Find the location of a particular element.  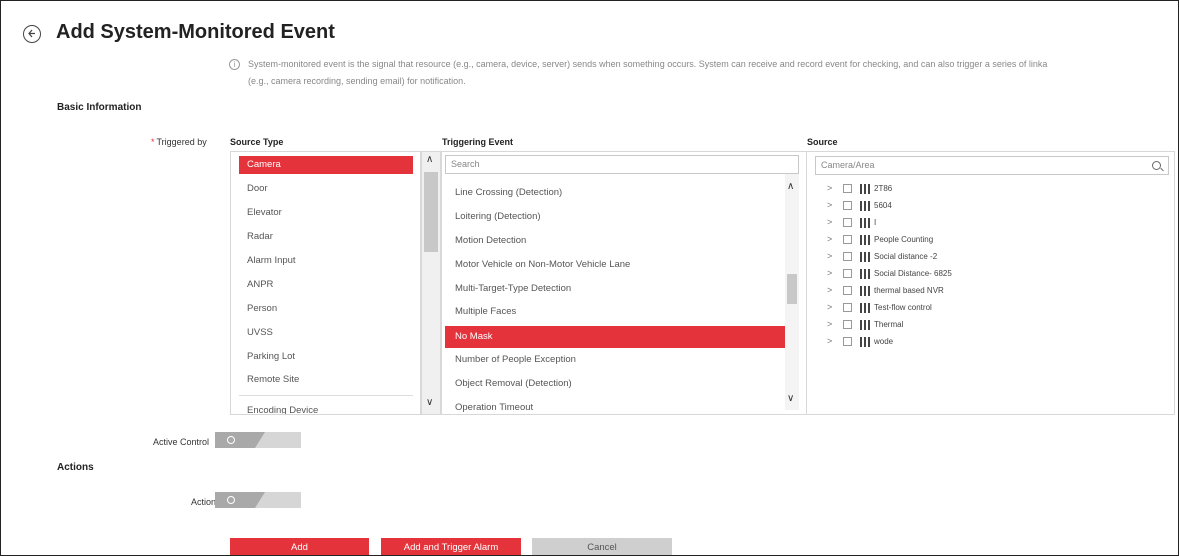

basic-information-heading: Basic Information is located at coordinates (99, 107).